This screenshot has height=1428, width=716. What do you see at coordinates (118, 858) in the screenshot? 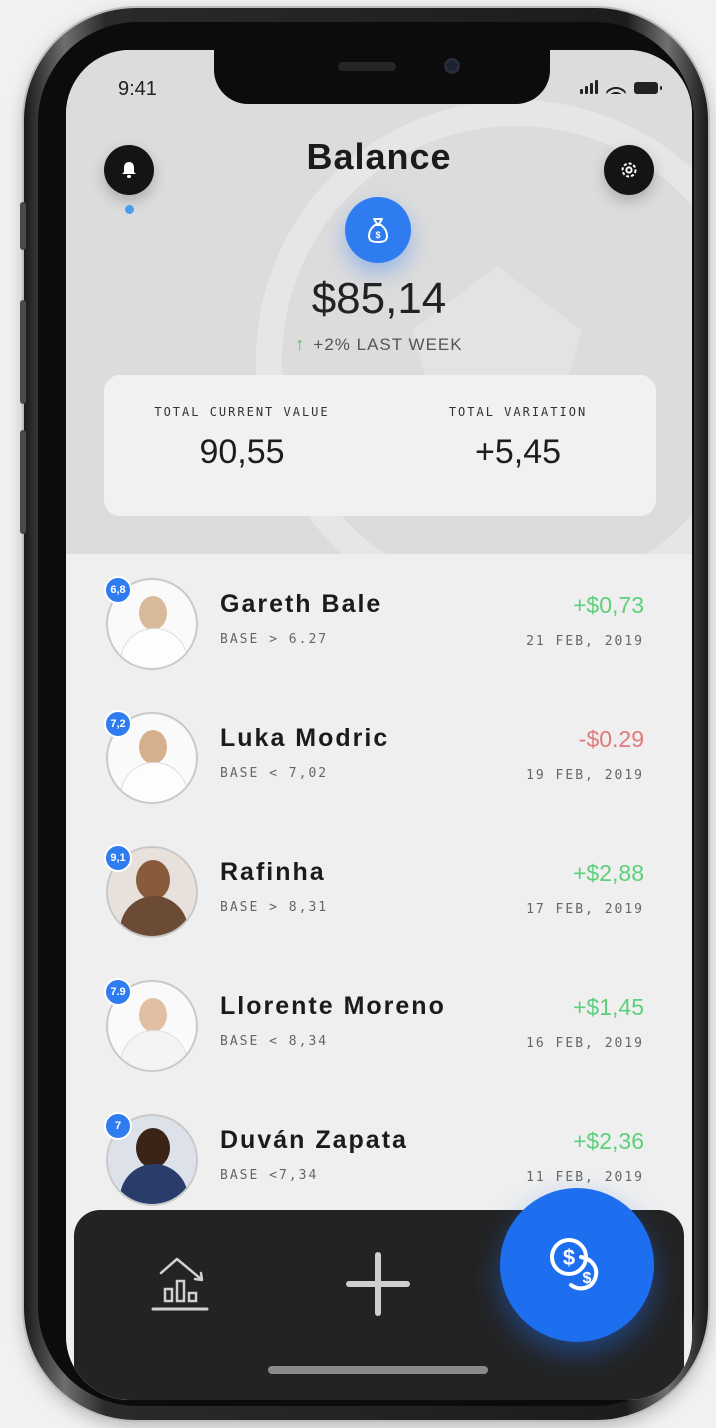
I see `player-rating-badge: 9,1` at bounding box center [118, 858].